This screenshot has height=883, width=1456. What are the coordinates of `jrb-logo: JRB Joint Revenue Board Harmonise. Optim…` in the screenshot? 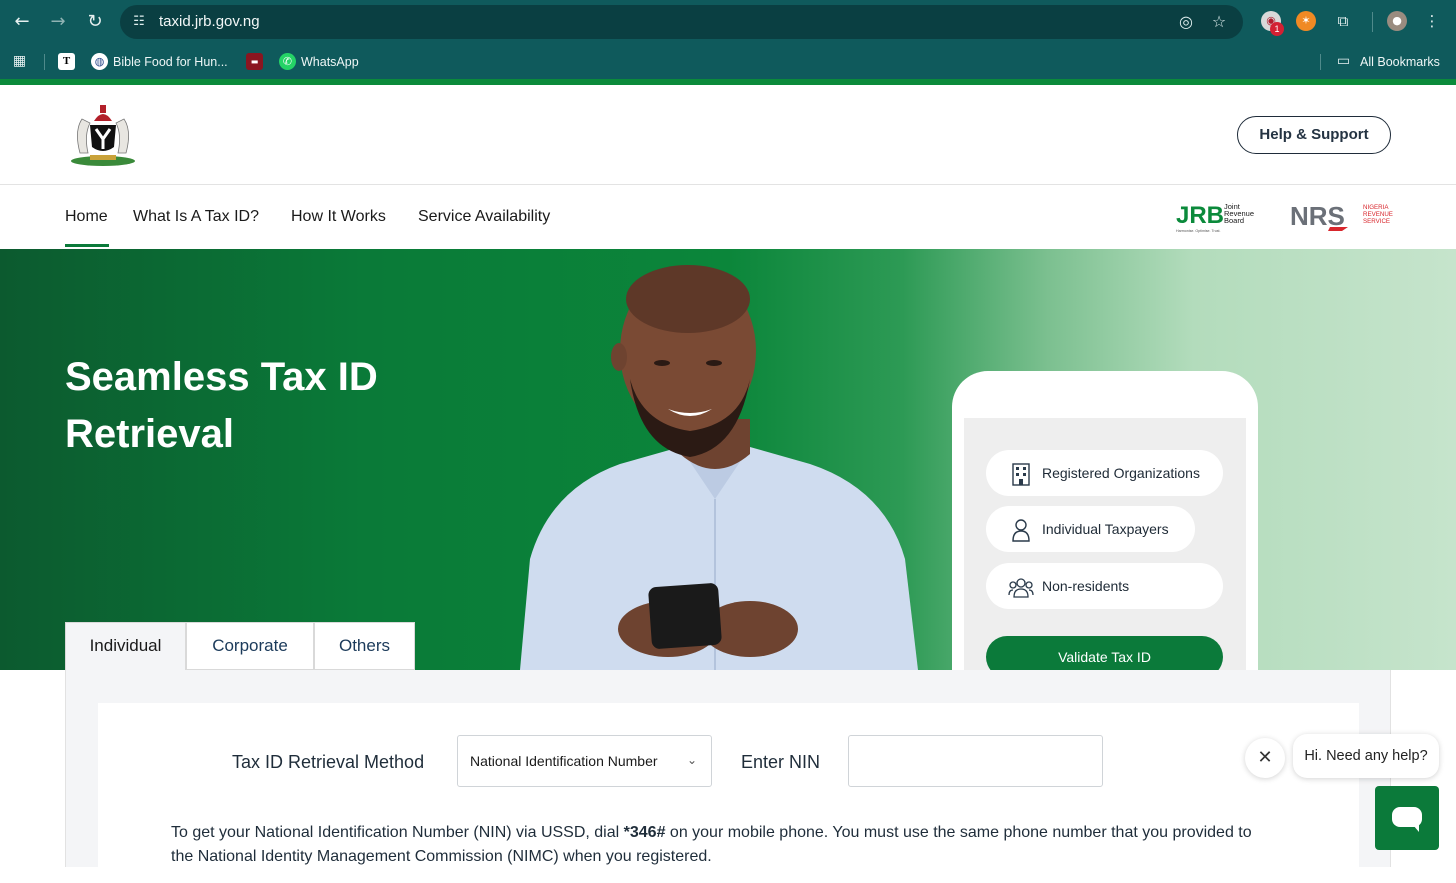 It's located at (1221, 218).